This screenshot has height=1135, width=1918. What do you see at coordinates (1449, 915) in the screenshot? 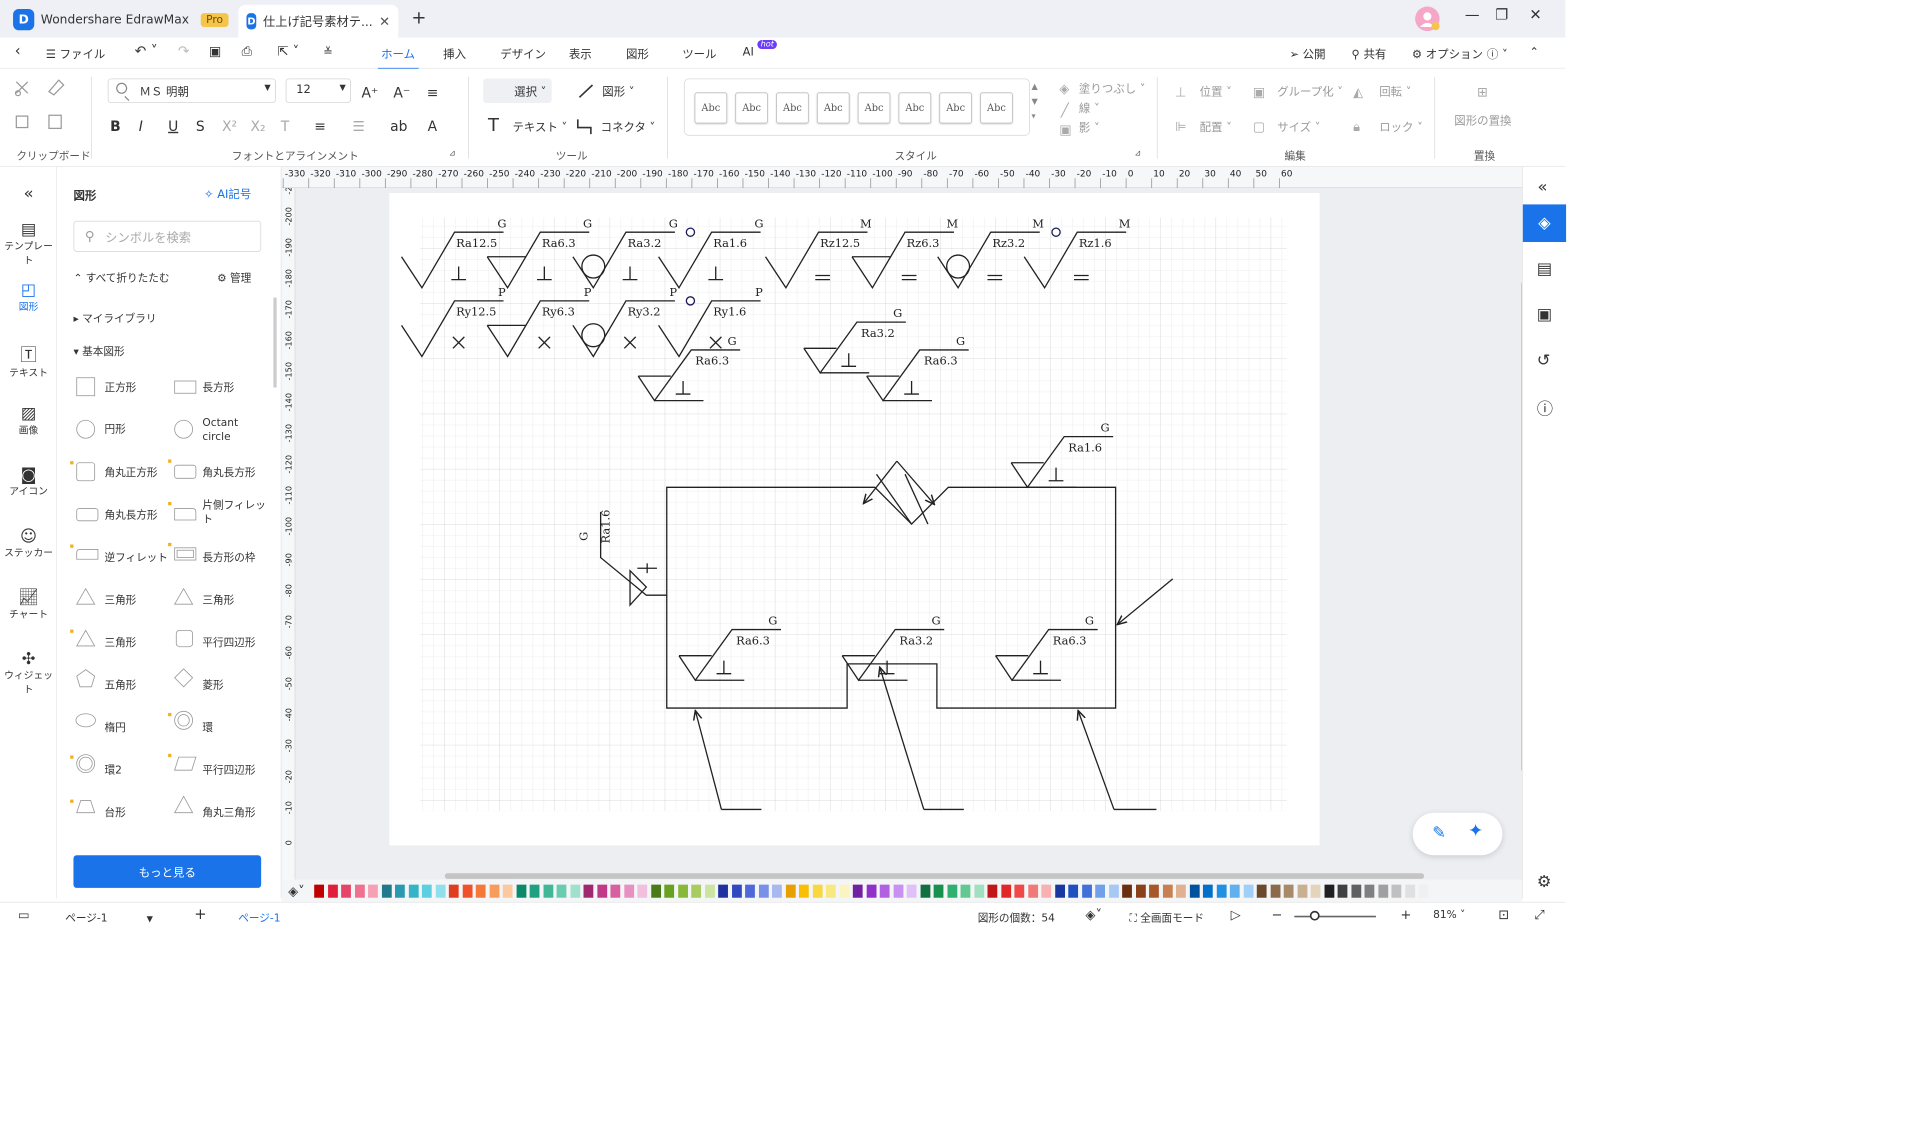
I see `zoom-level: 81% ˅` at bounding box center [1449, 915].